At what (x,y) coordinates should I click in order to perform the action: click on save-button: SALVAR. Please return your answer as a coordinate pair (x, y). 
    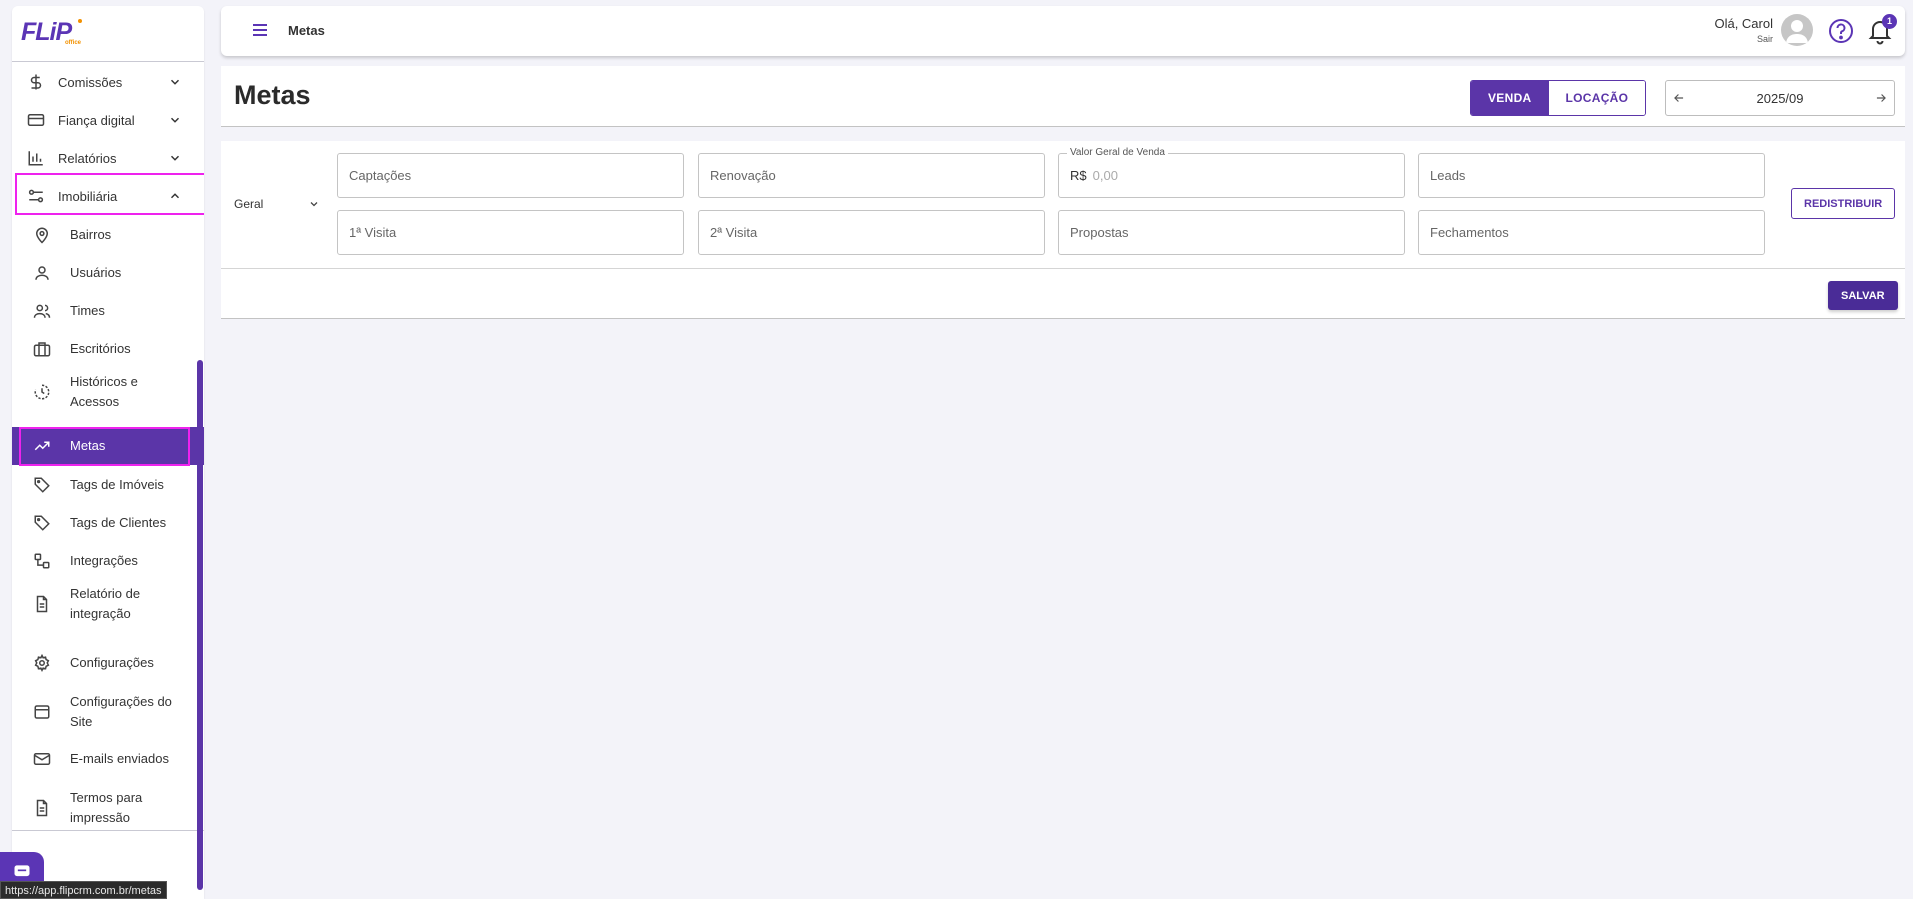
    Looking at the image, I should click on (1863, 295).